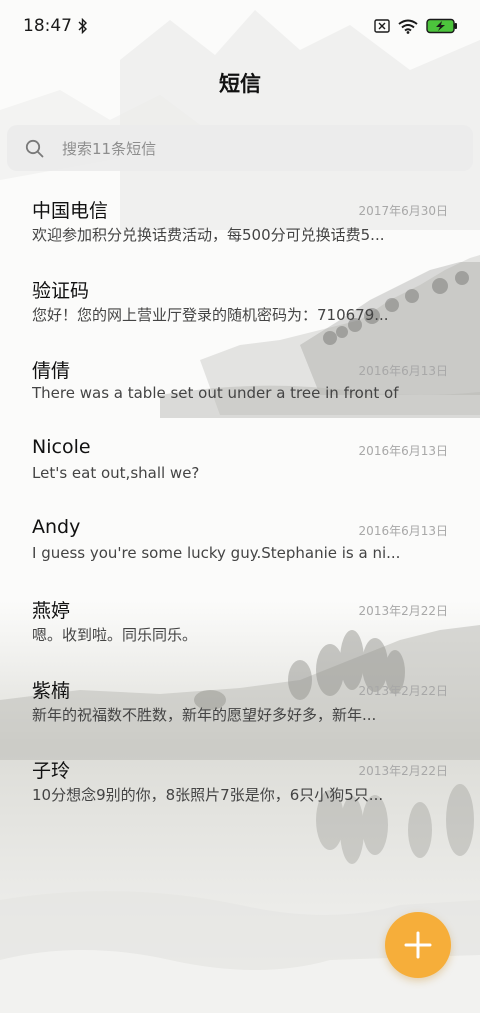 The image size is (480, 1013). I want to click on bluetooth-icon, so click(82, 26).